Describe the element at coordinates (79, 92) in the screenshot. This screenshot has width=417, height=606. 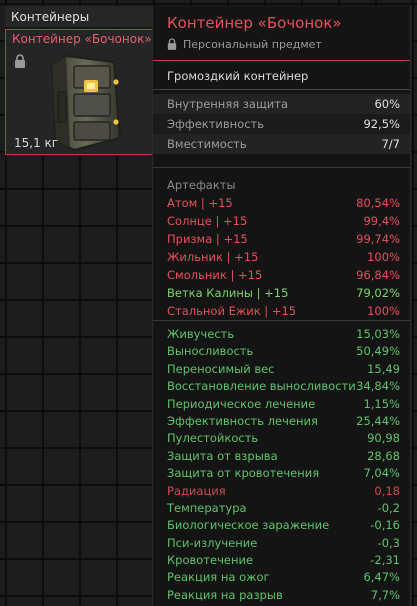
I see `container-item-slot: Контейнер «Бочонок» 15,1 кг` at that location.